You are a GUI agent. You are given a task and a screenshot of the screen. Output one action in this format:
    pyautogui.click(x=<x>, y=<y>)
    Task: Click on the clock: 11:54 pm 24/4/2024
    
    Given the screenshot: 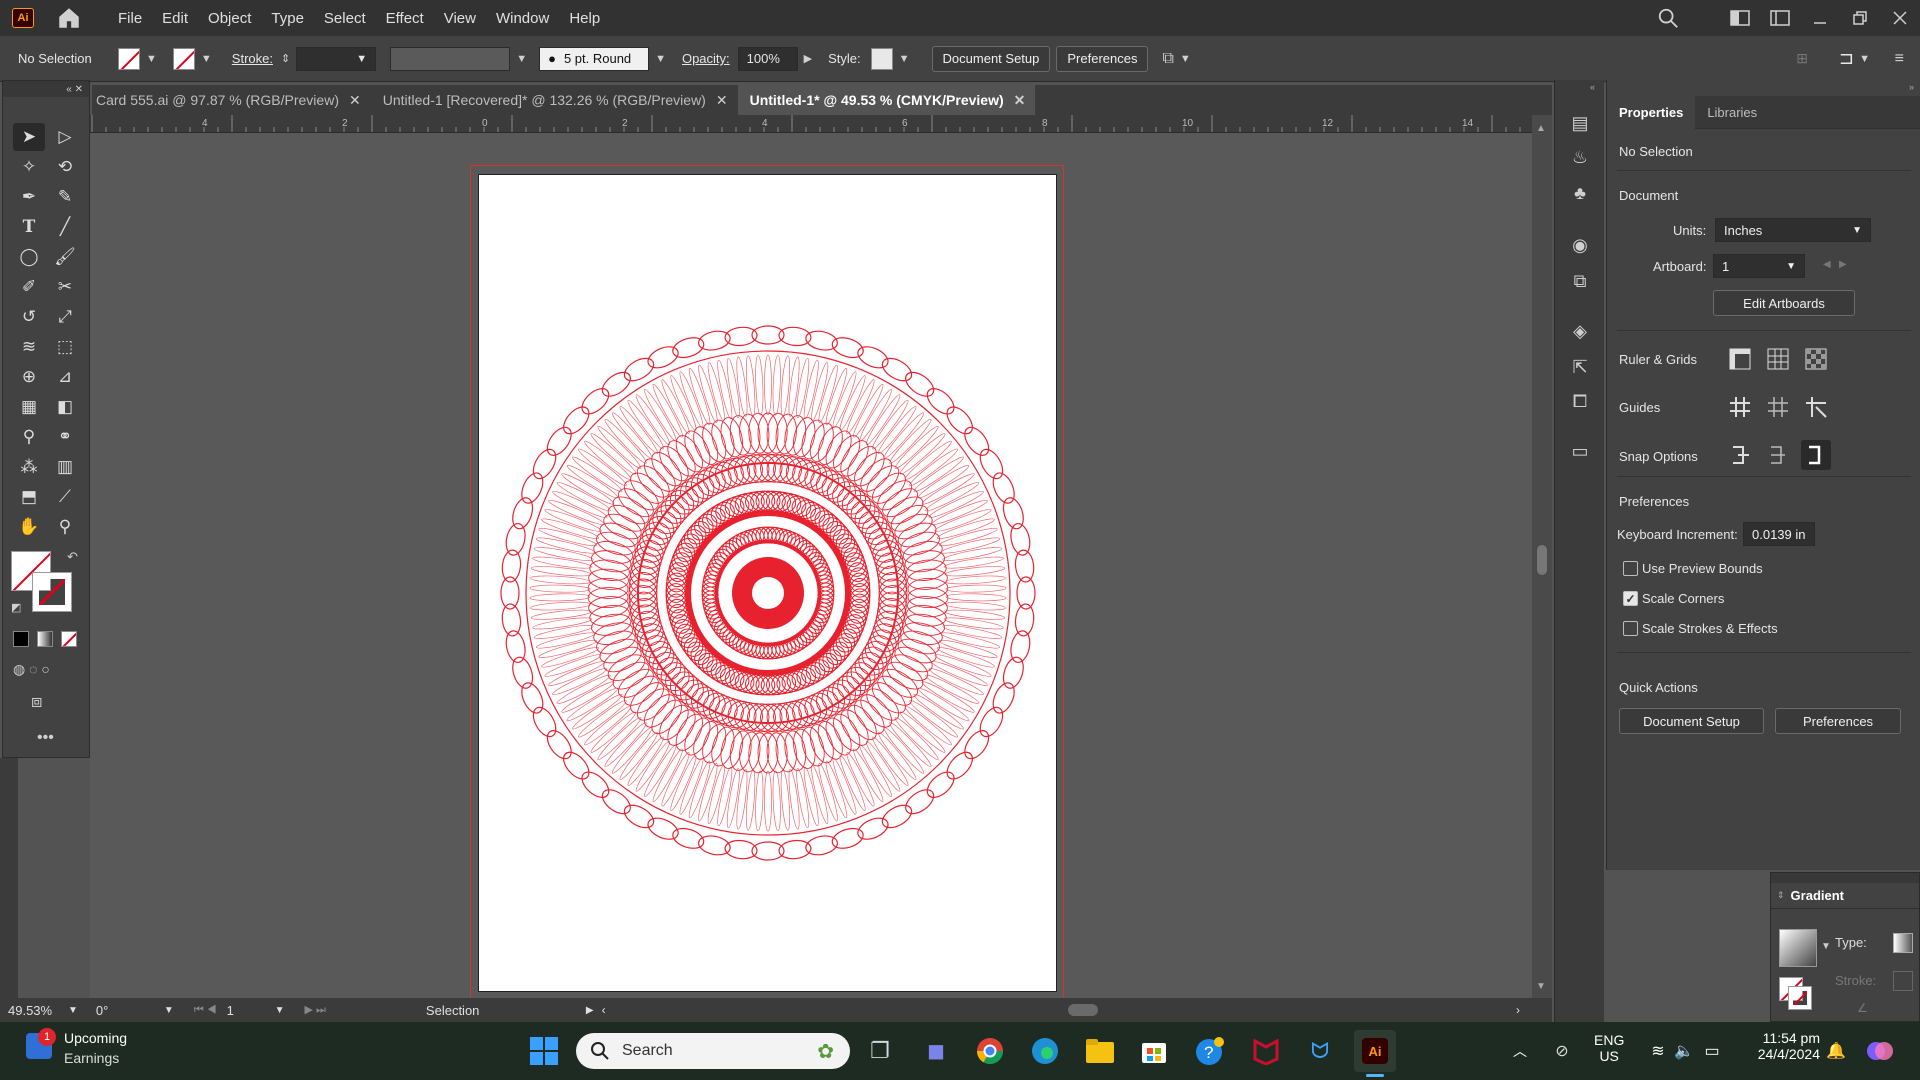 What is the action you would take?
    pyautogui.click(x=1783, y=1046)
    